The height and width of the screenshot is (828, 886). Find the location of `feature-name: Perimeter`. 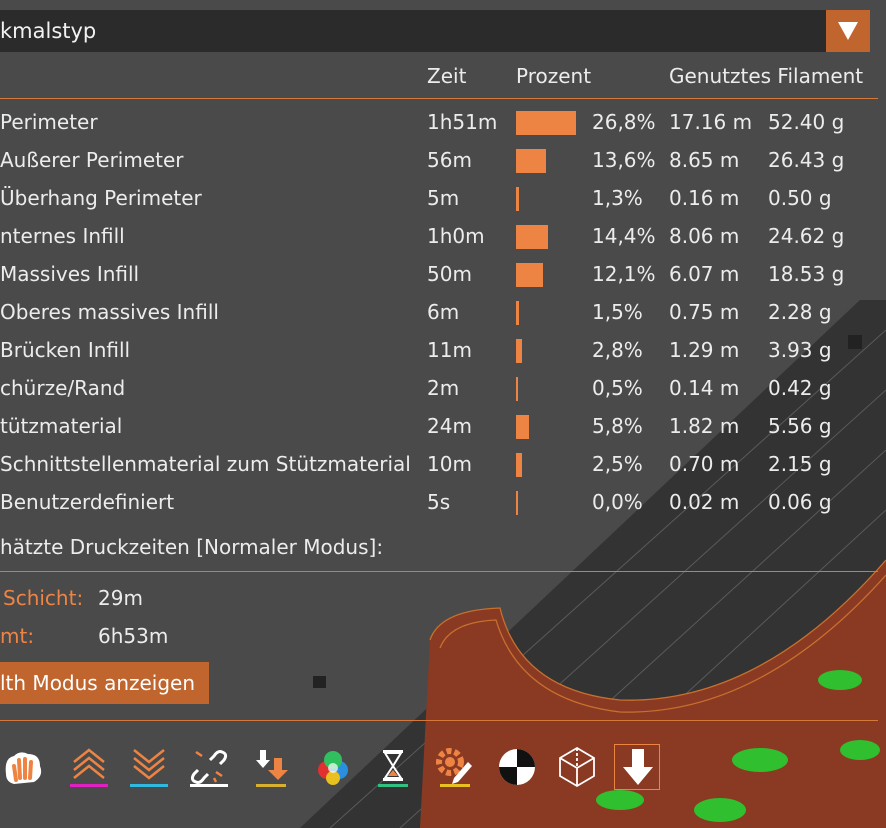

feature-name: Perimeter is located at coordinates (49, 122).